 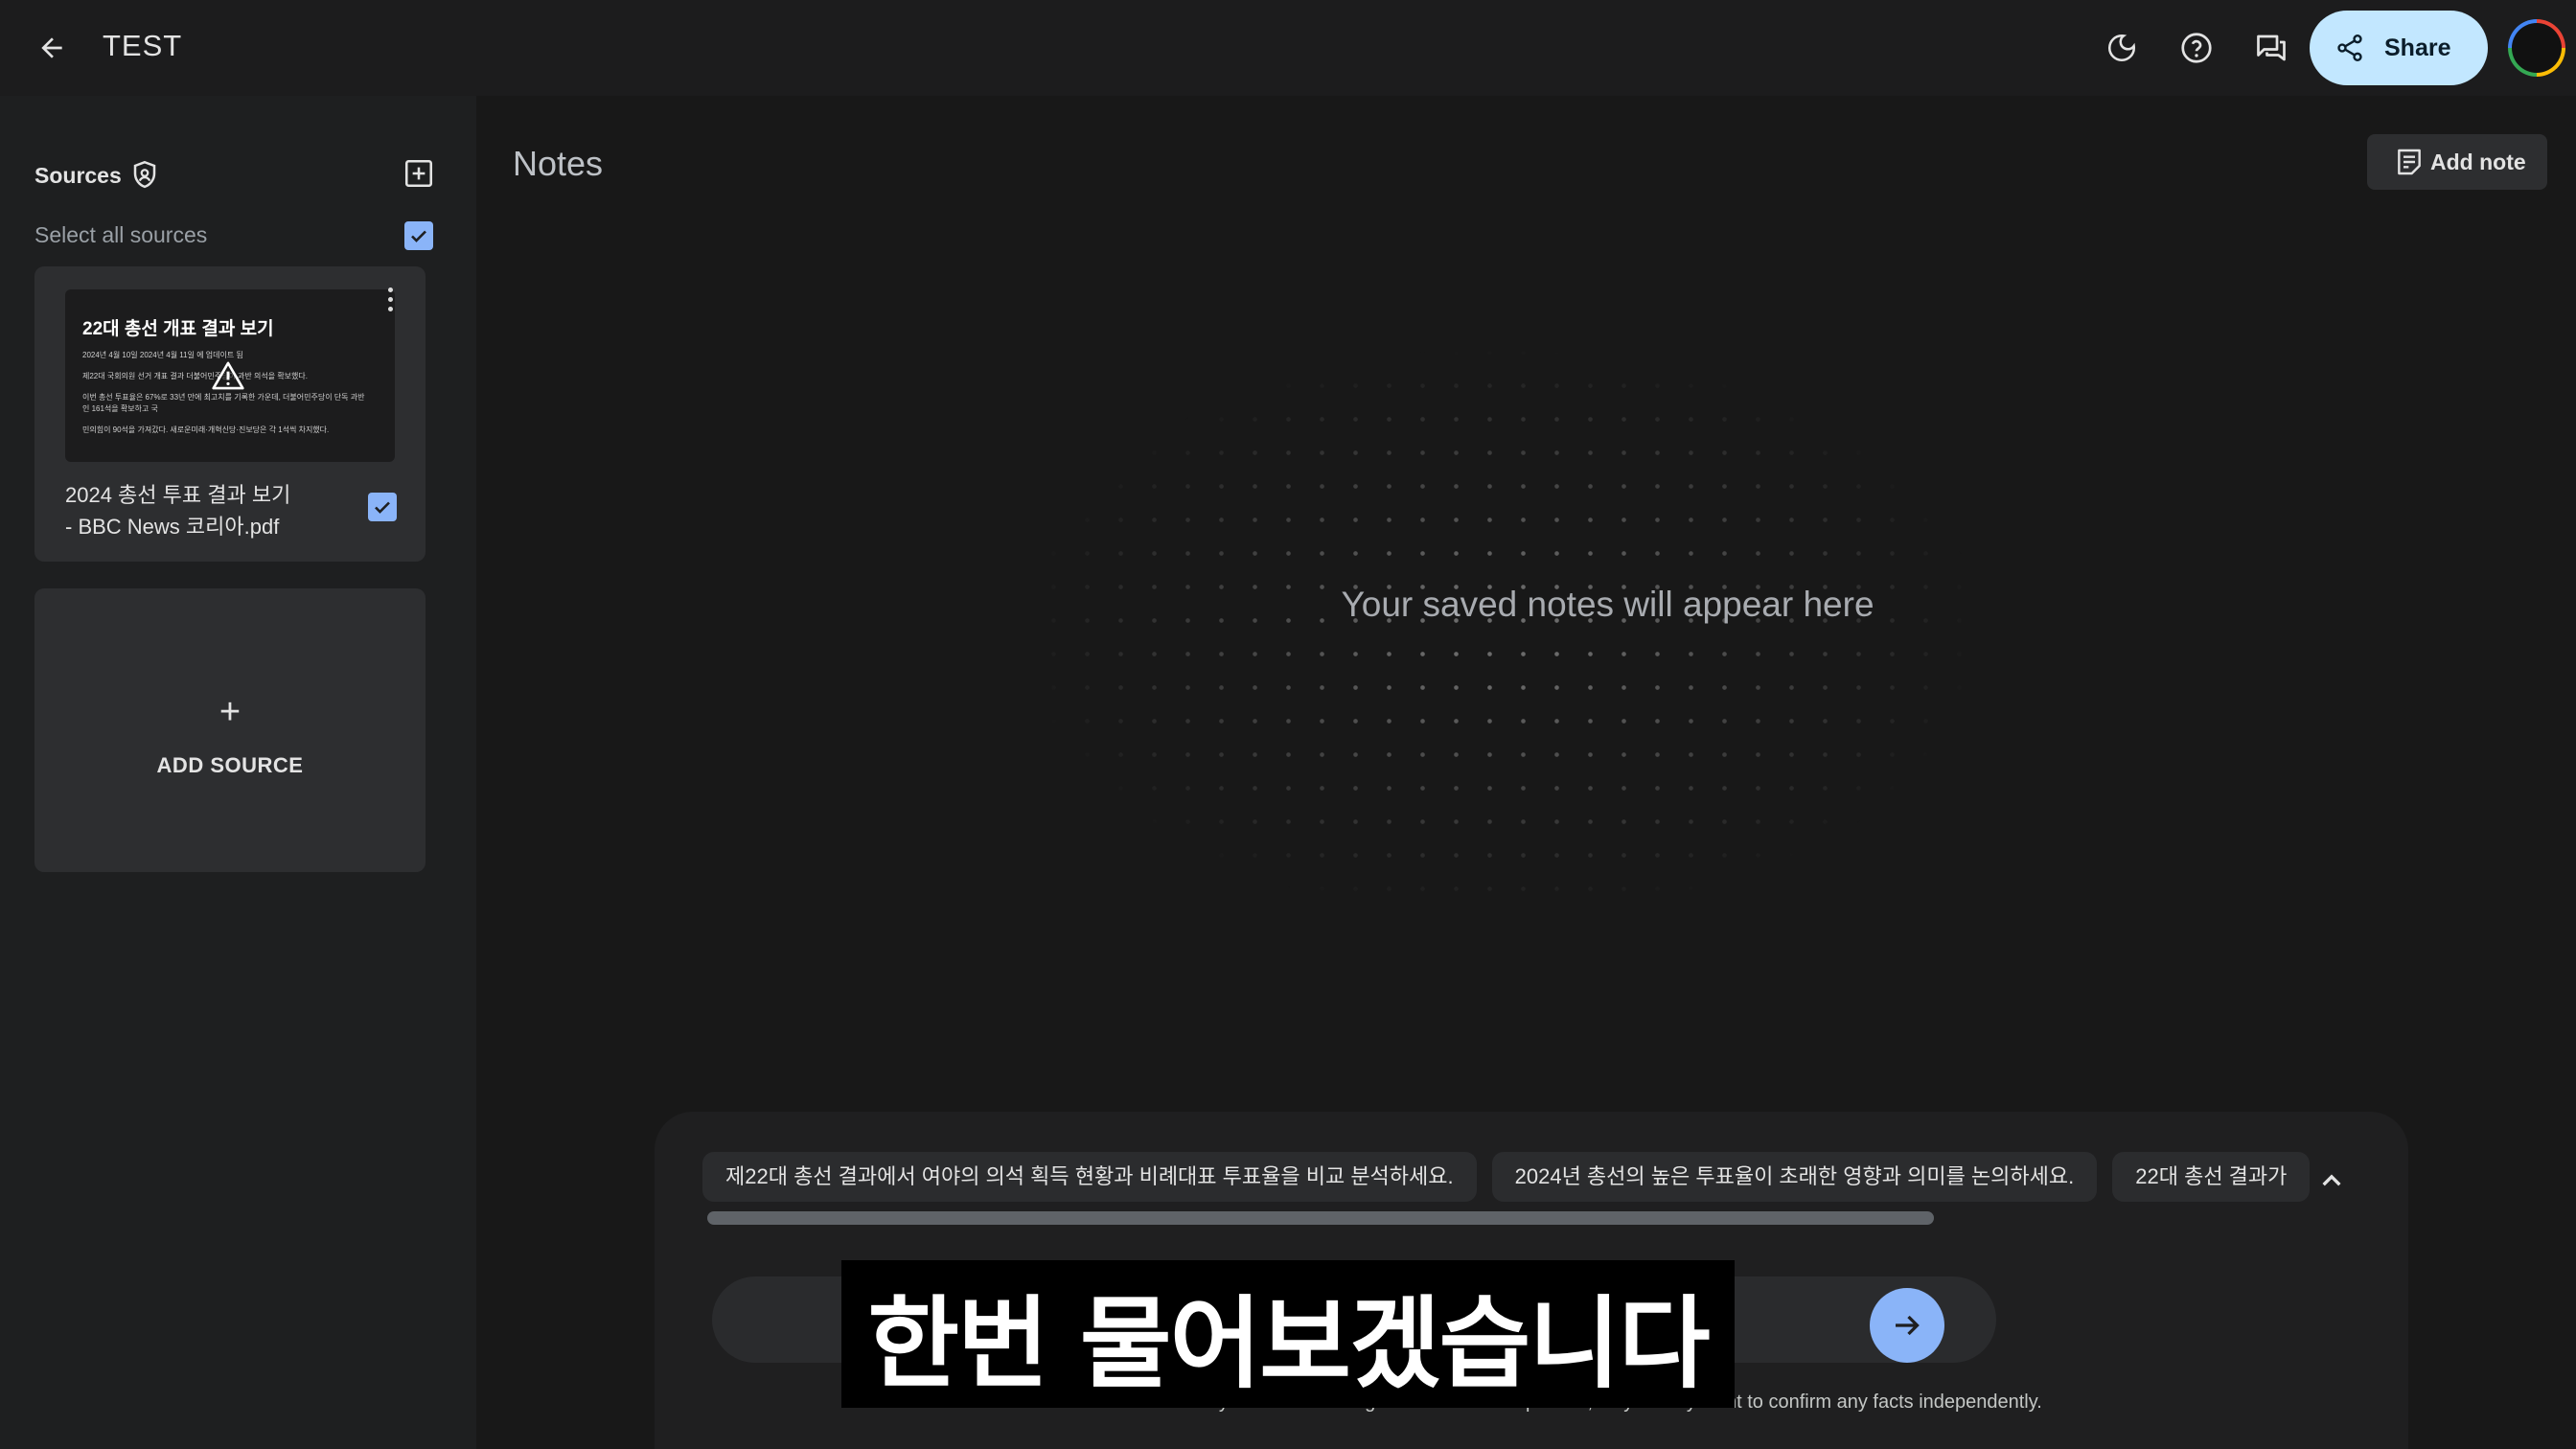 What do you see at coordinates (558, 163) in the screenshot?
I see `notes-heading: Notes` at bounding box center [558, 163].